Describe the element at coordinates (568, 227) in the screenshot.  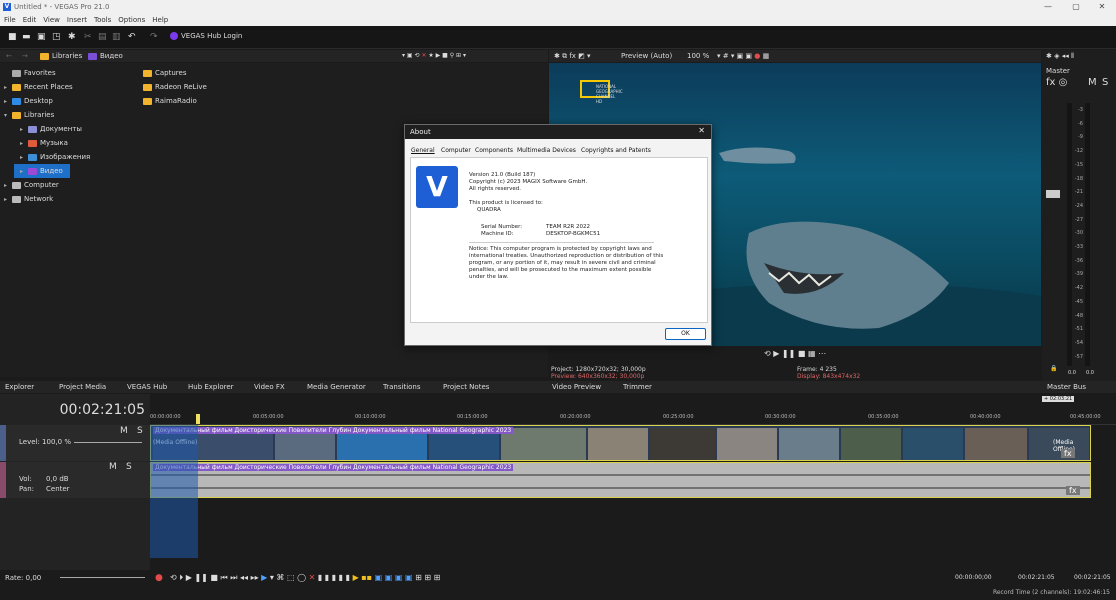
I see `serial-value: TEAM R2R 2022` at that location.